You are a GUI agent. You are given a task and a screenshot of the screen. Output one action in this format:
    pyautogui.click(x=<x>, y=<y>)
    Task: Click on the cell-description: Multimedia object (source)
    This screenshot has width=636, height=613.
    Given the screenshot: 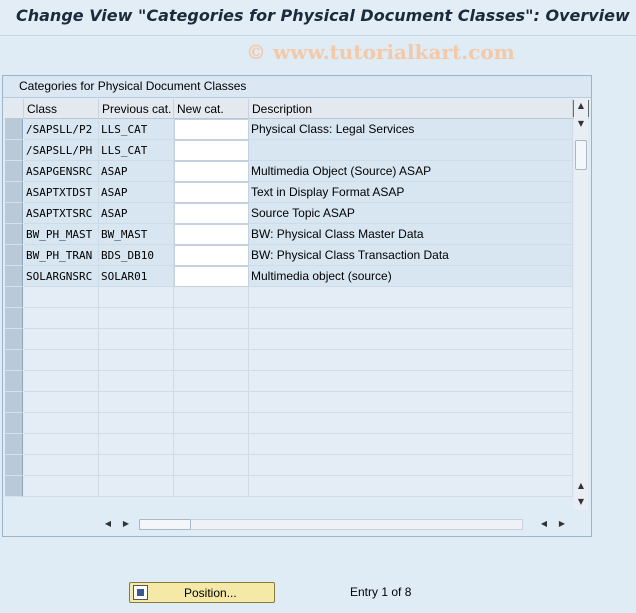 What is the action you would take?
    pyautogui.click(x=411, y=276)
    